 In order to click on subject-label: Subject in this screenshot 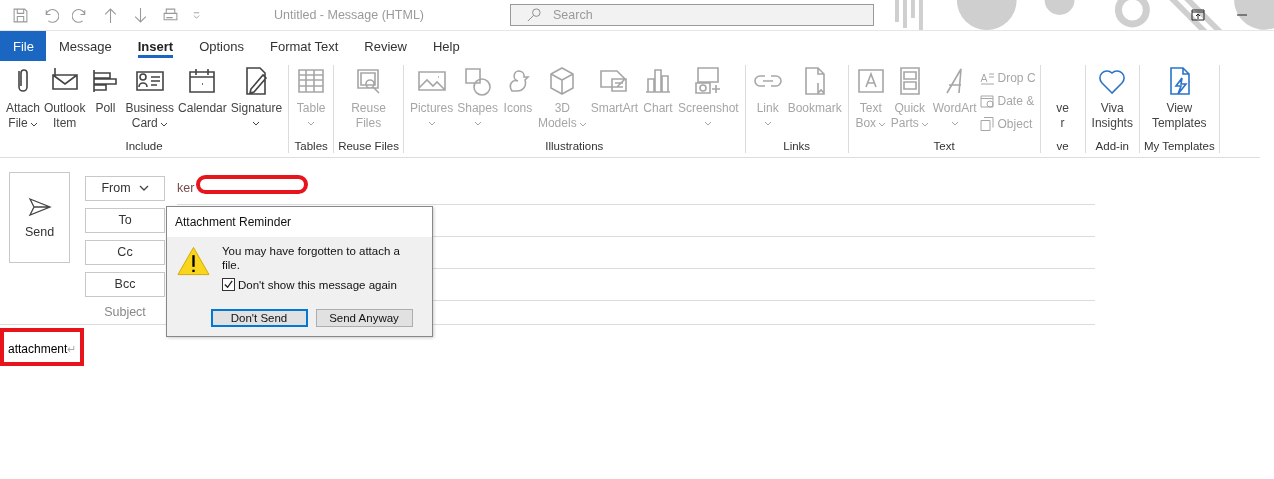, I will do `click(125, 312)`.